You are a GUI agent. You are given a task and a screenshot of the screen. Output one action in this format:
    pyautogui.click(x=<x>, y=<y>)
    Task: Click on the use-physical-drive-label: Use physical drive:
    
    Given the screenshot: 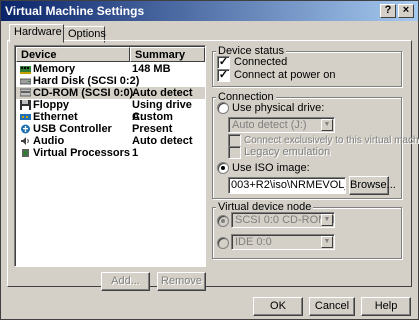 What is the action you would take?
    pyautogui.click(x=278, y=108)
    